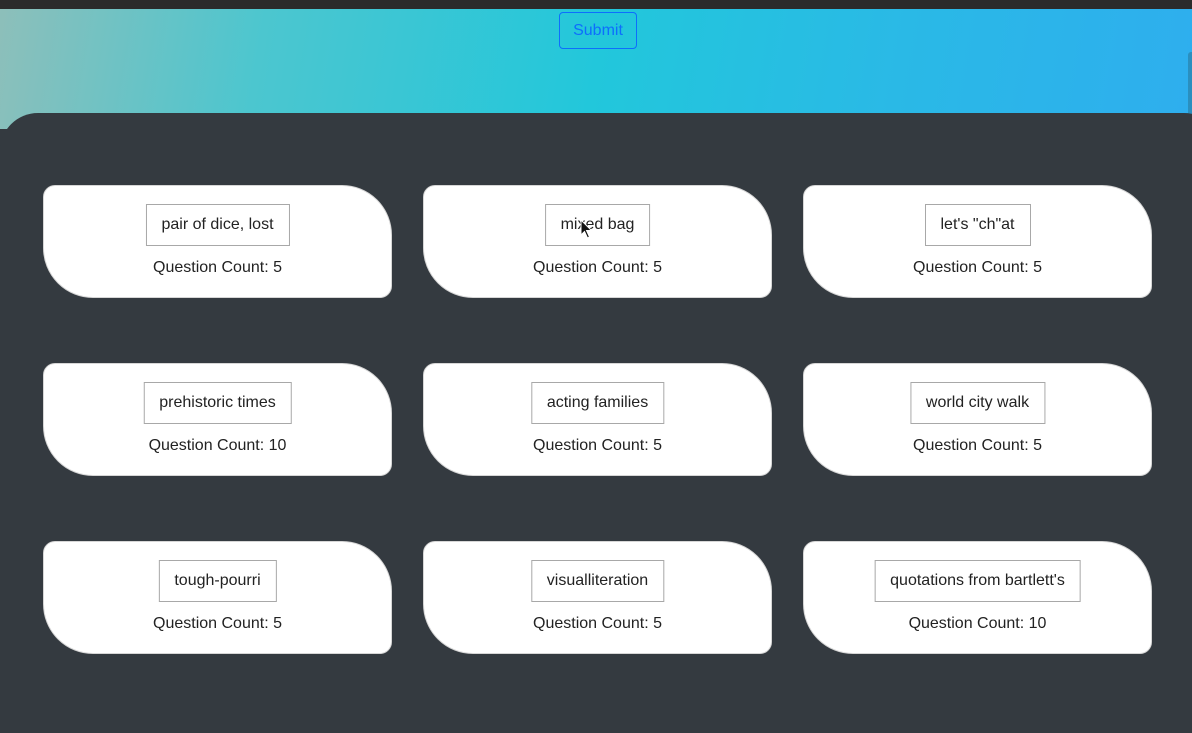 The height and width of the screenshot is (733, 1192). I want to click on category-title: acting families, so click(597, 403).